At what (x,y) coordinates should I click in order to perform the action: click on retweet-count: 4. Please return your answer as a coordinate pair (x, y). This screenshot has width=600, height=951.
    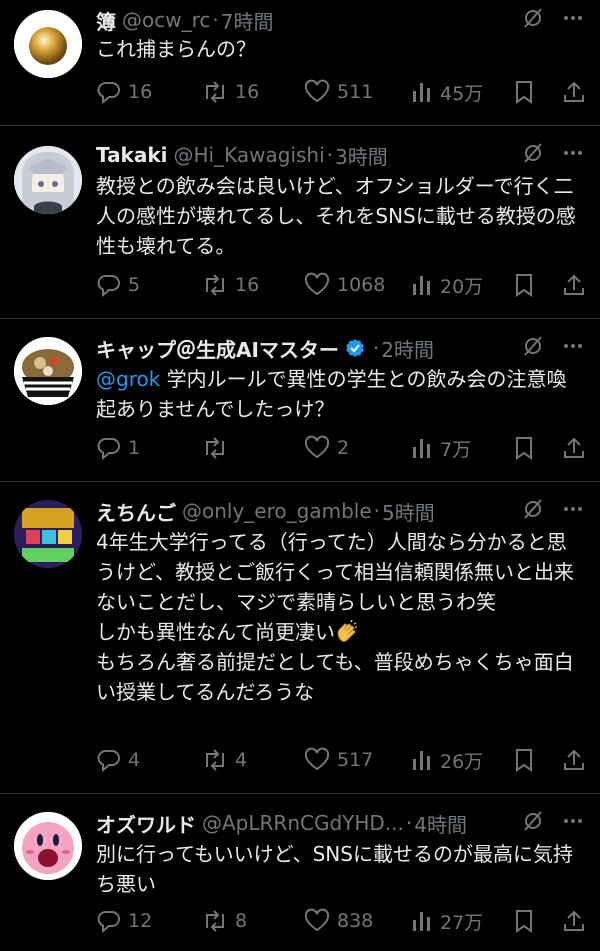
    Looking at the image, I should click on (241, 760).